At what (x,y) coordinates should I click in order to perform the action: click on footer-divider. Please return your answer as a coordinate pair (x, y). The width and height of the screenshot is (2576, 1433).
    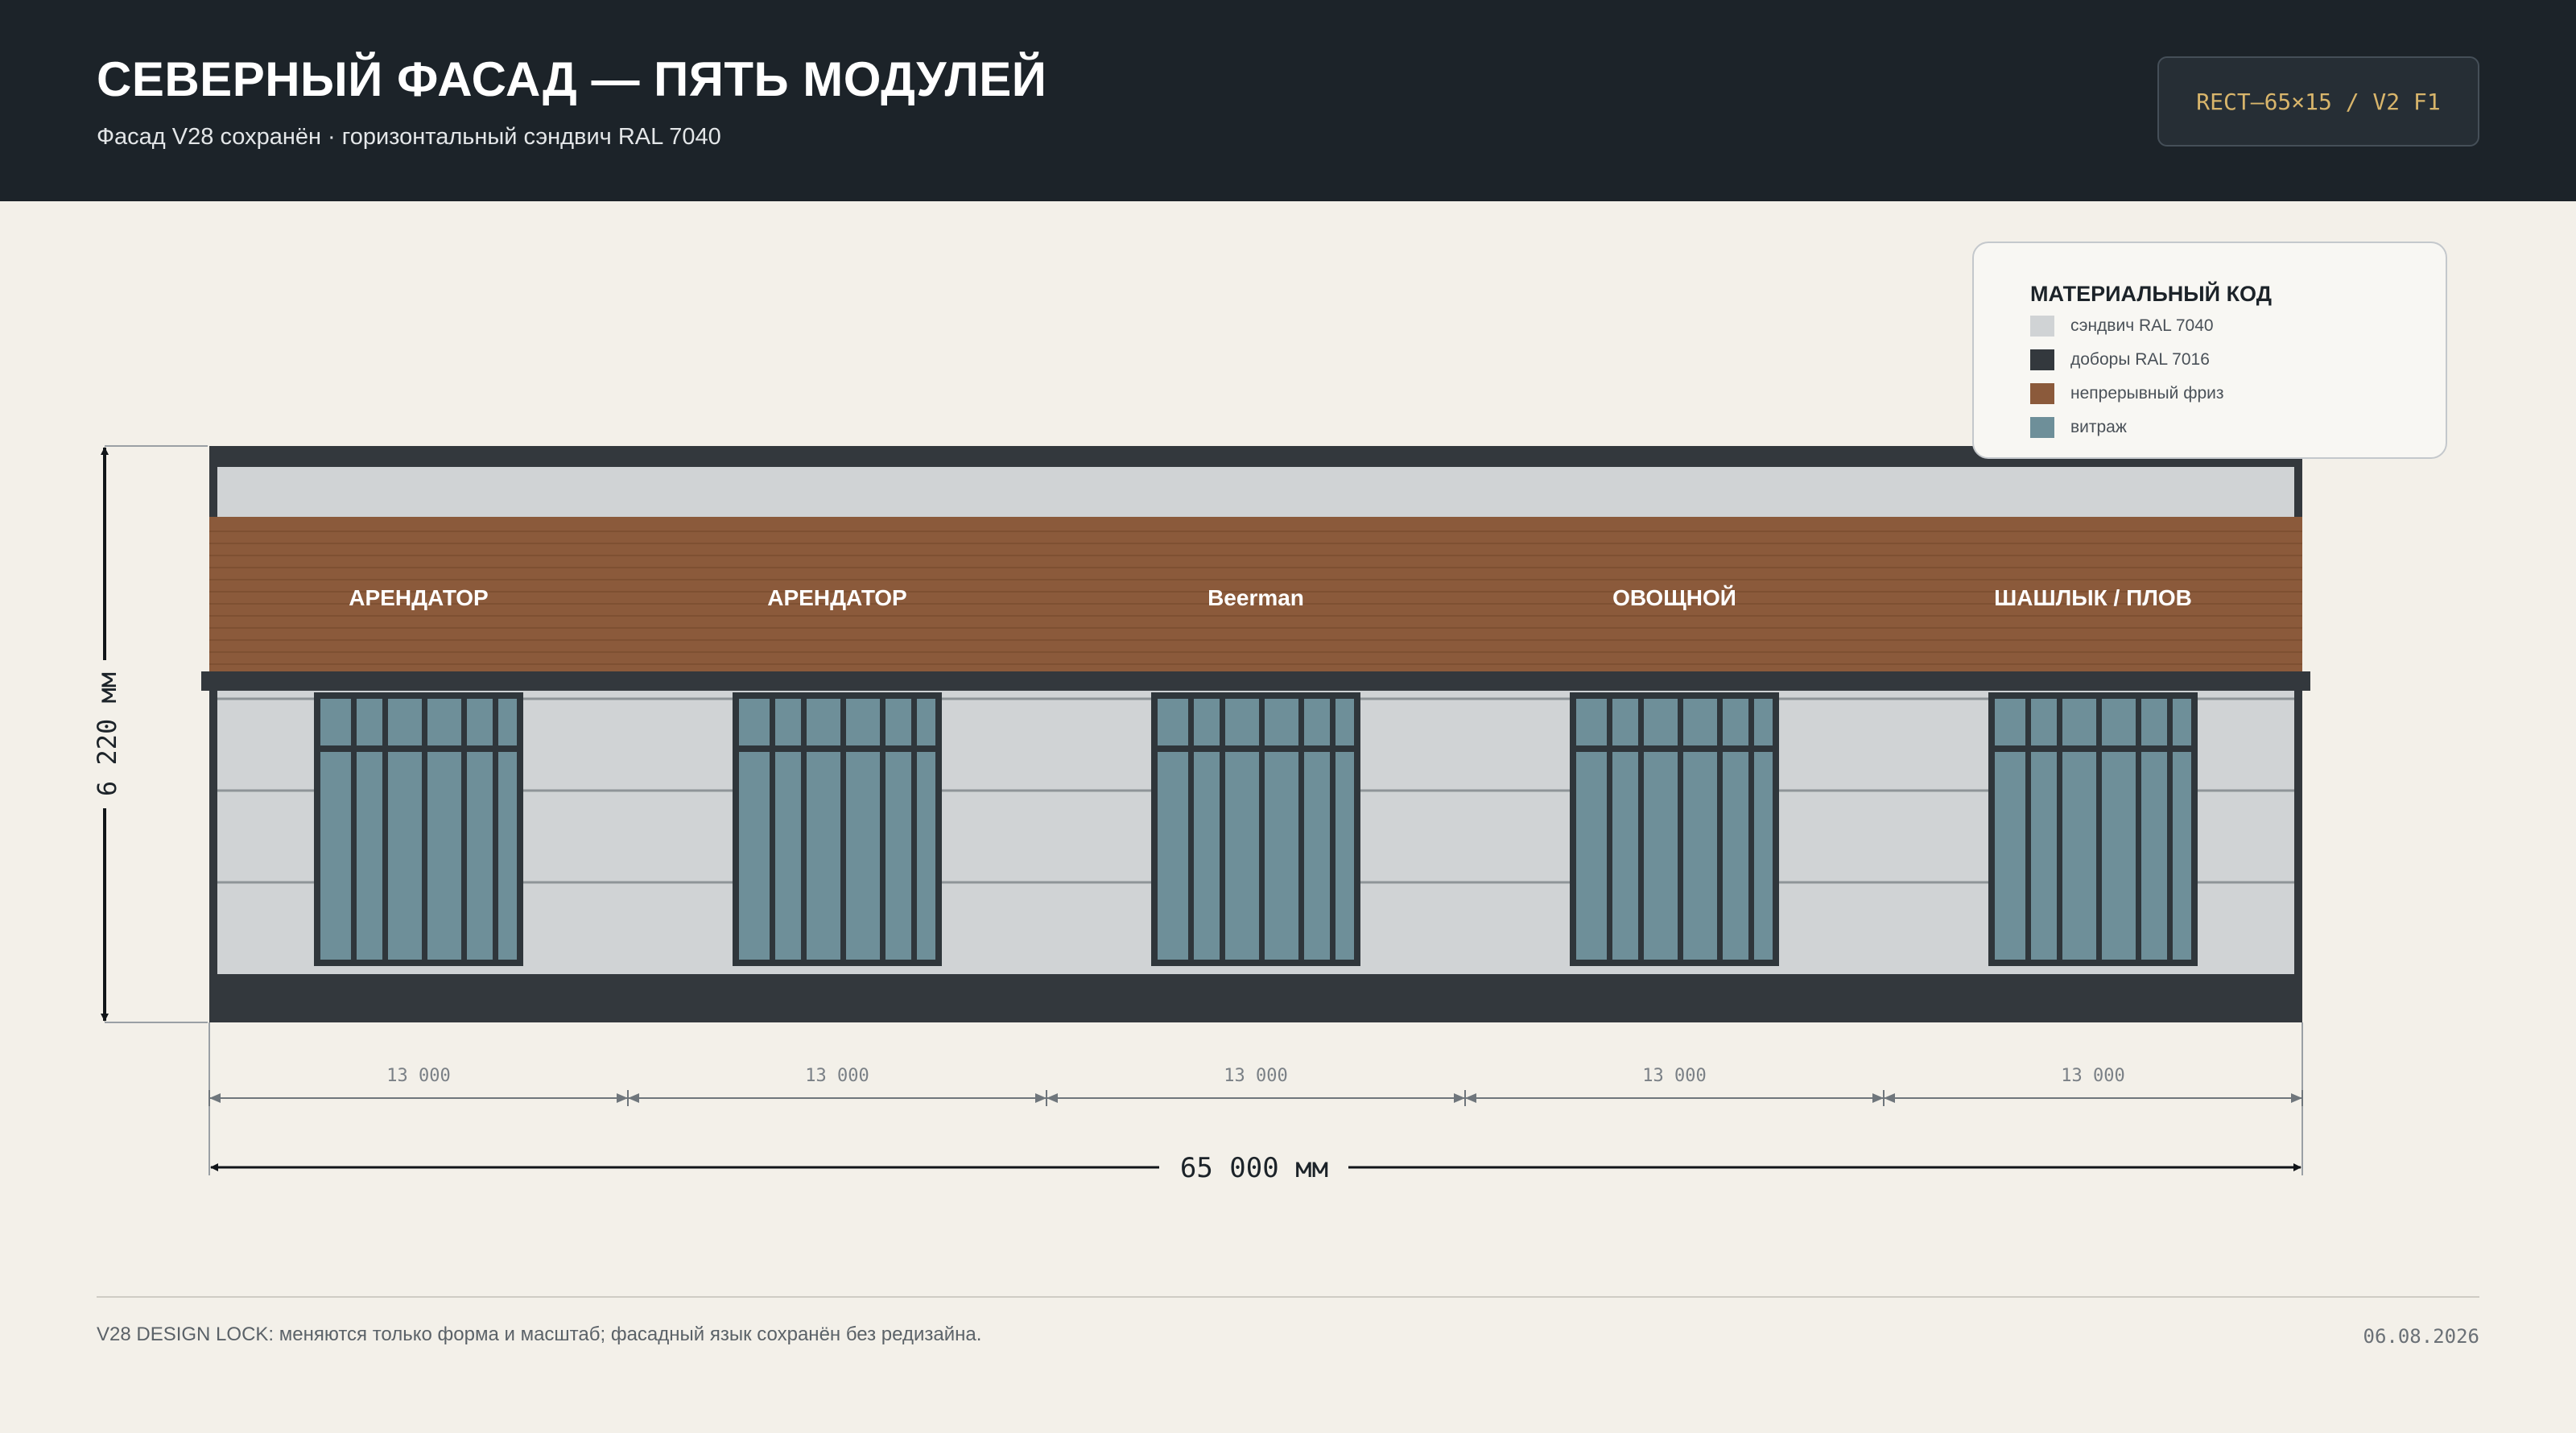
    Looking at the image, I should click on (1288, 1297).